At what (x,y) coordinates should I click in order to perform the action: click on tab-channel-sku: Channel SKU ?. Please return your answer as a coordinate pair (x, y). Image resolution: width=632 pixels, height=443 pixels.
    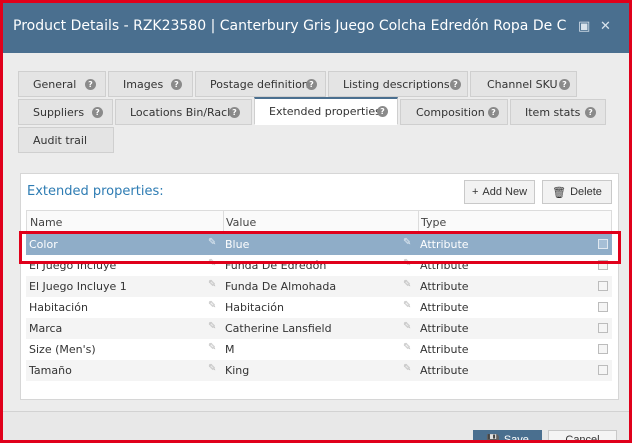
    Looking at the image, I should click on (523, 84).